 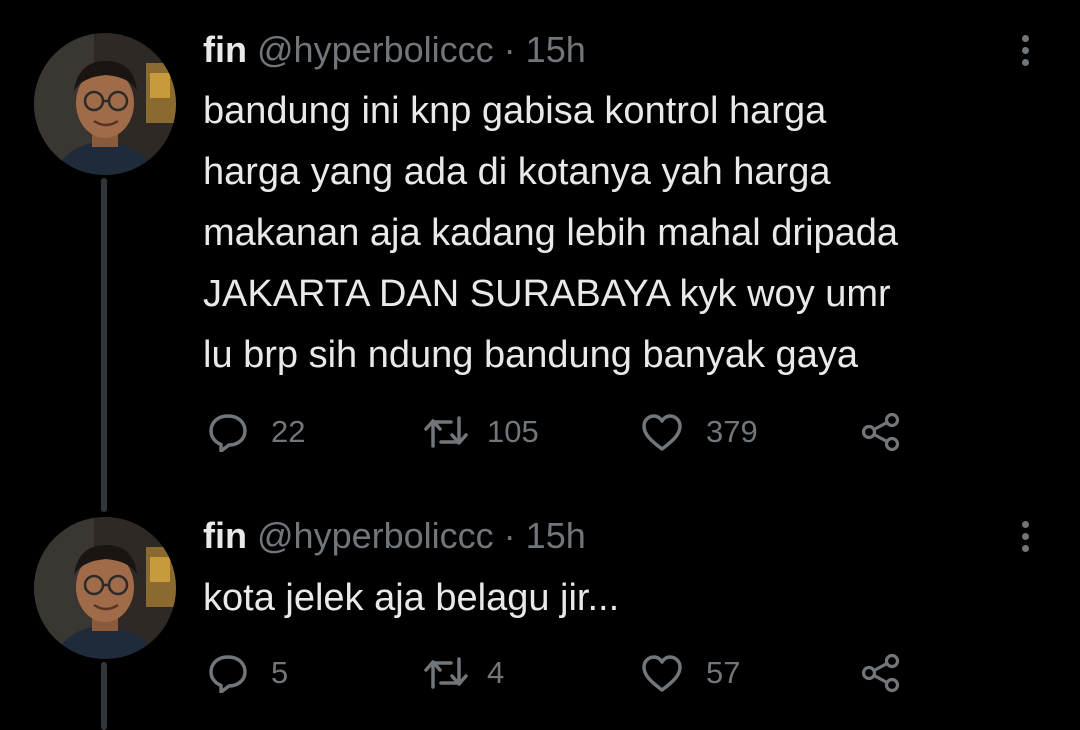 What do you see at coordinates (481, 432) in the screenshot?
I see `retweet-button: 105` at bounding box center [481, 432].